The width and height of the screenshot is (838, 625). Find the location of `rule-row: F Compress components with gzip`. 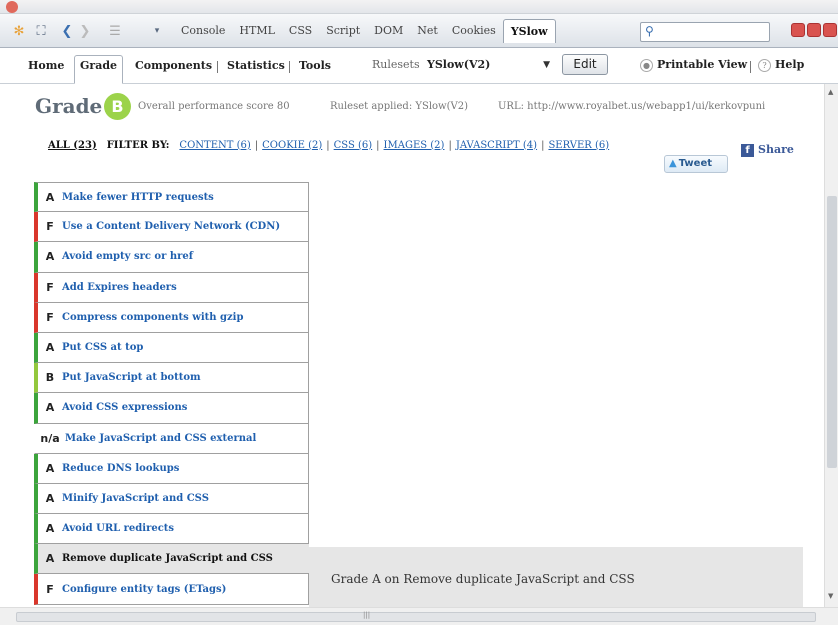

rule-row: F Compress components with gzip is located at coordinates (171, 317).